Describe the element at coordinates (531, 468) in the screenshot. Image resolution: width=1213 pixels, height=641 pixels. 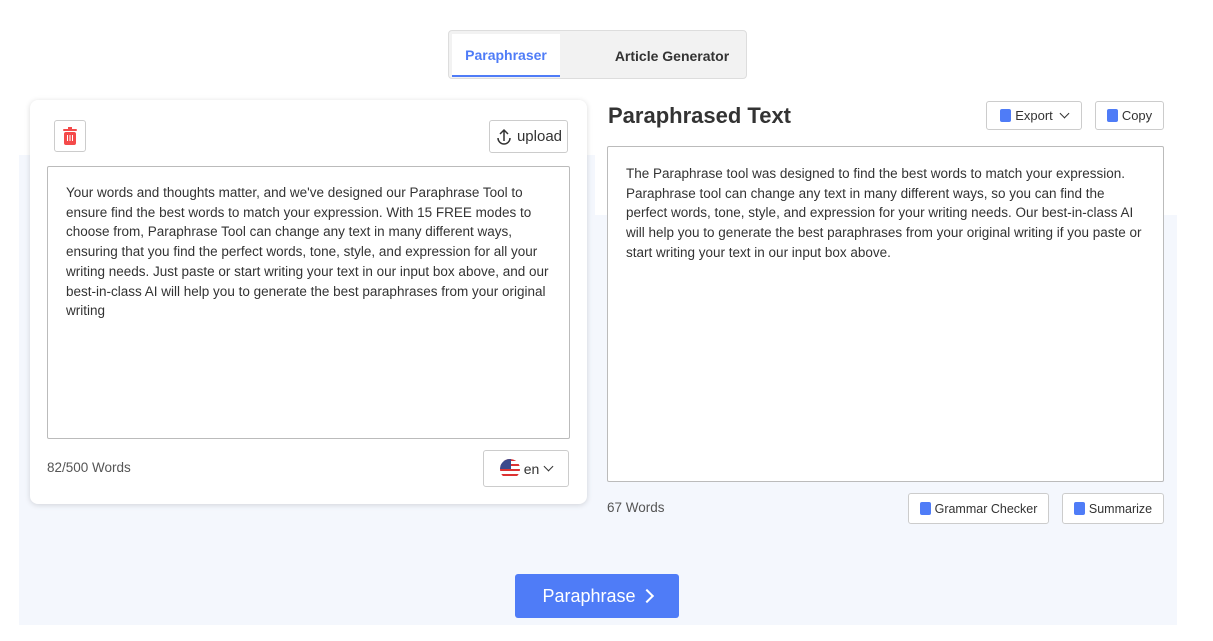
I see `language-label: en` at that location.